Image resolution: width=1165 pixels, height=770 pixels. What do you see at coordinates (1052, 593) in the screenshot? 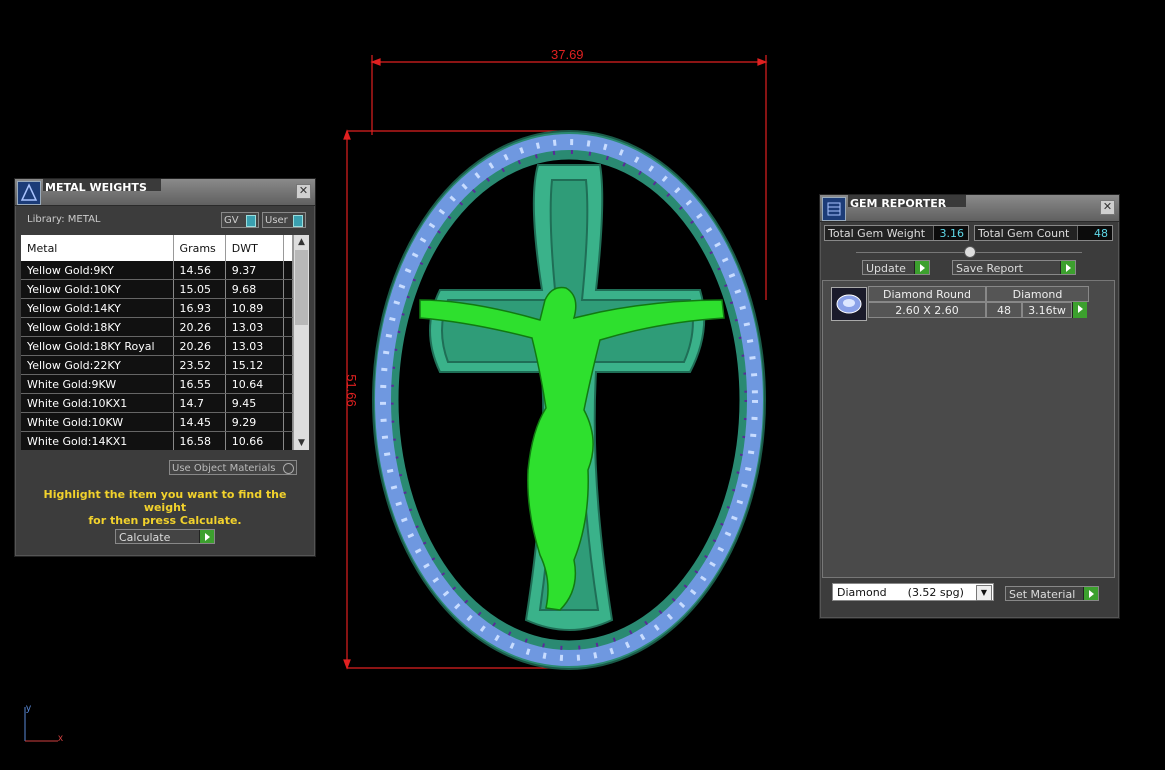
I see `set-material-button: Set Material` at bounding box center [1052, 593].